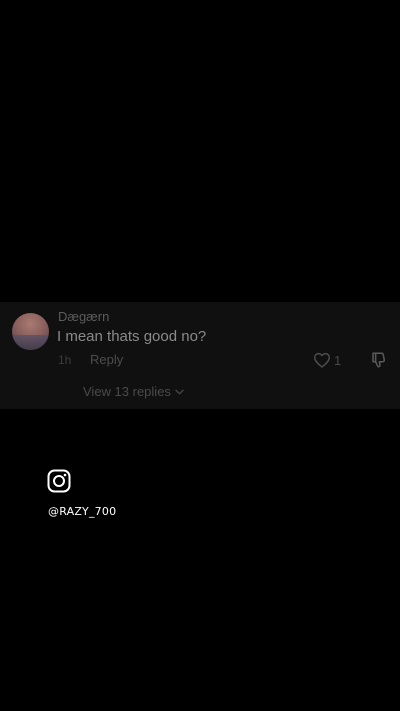 The image size is (400, 711). What do you see at coordinates (127, 391) in the screenshot?
I see `view-replies-label: View 13 replies` at bounding box center [127, 391].